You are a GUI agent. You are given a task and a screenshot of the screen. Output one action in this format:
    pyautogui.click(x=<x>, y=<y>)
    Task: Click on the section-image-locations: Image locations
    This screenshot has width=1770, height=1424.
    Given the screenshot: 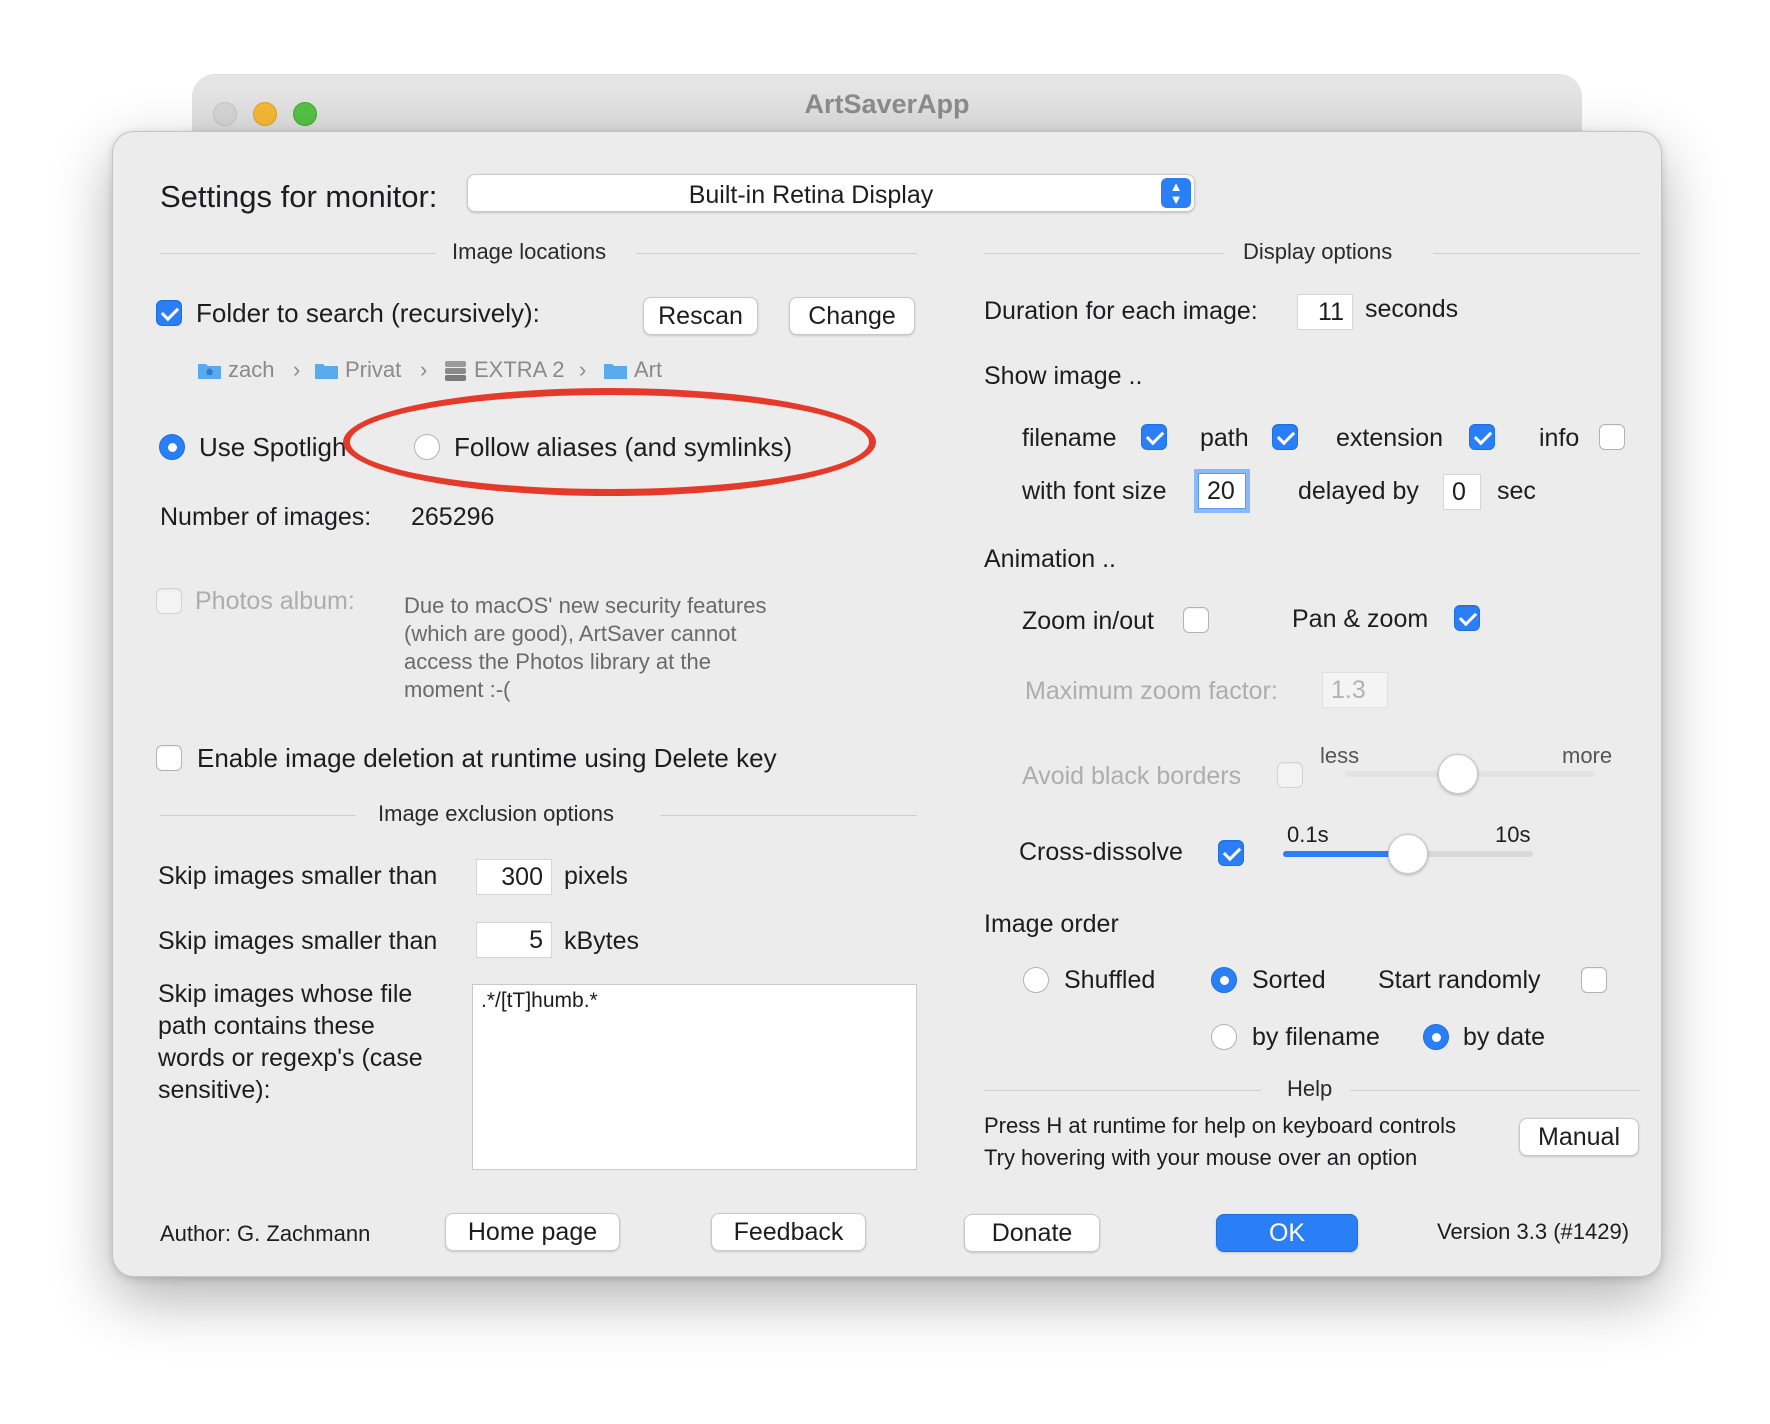 What is the action you would take?
    pyautogui.click(x=529, y=251)
    